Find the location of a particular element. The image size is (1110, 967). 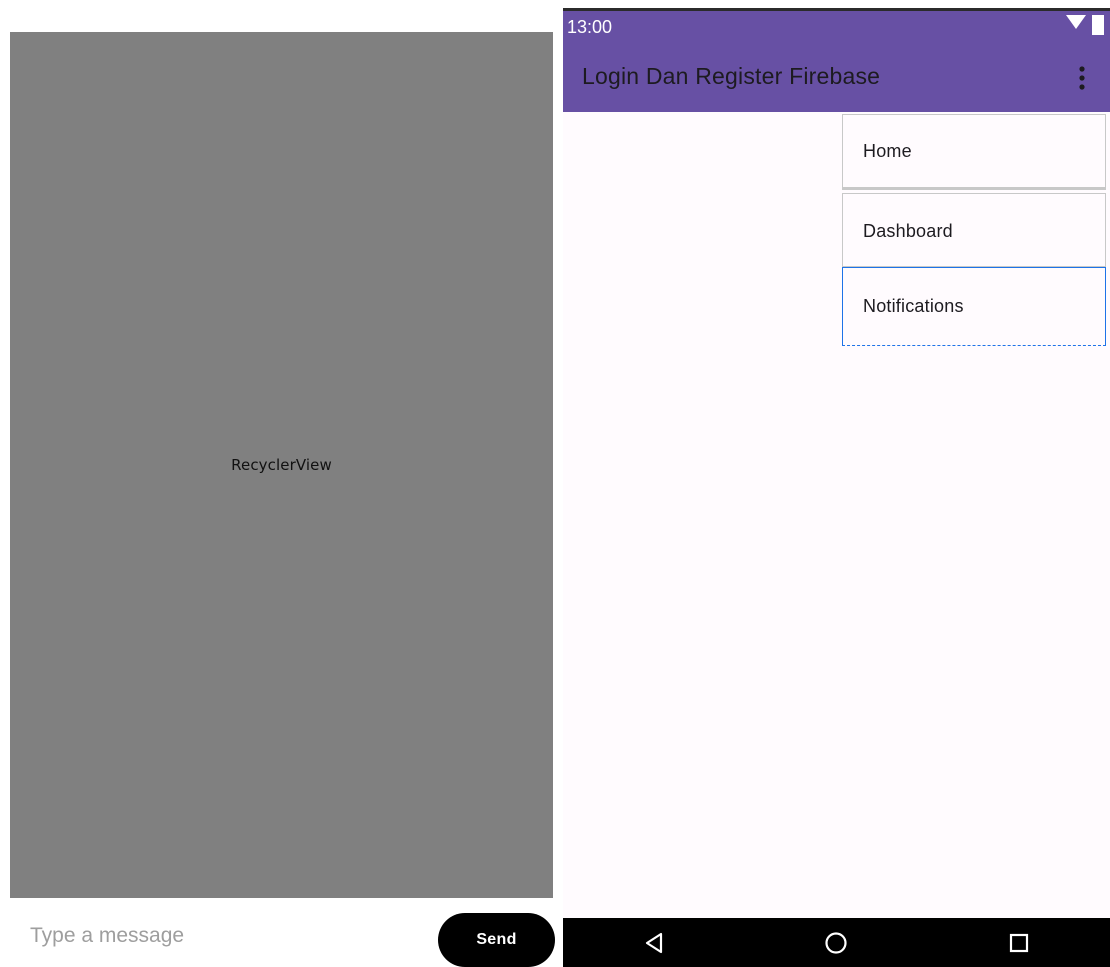

battery-icon is located at coordinates (1098, 27).